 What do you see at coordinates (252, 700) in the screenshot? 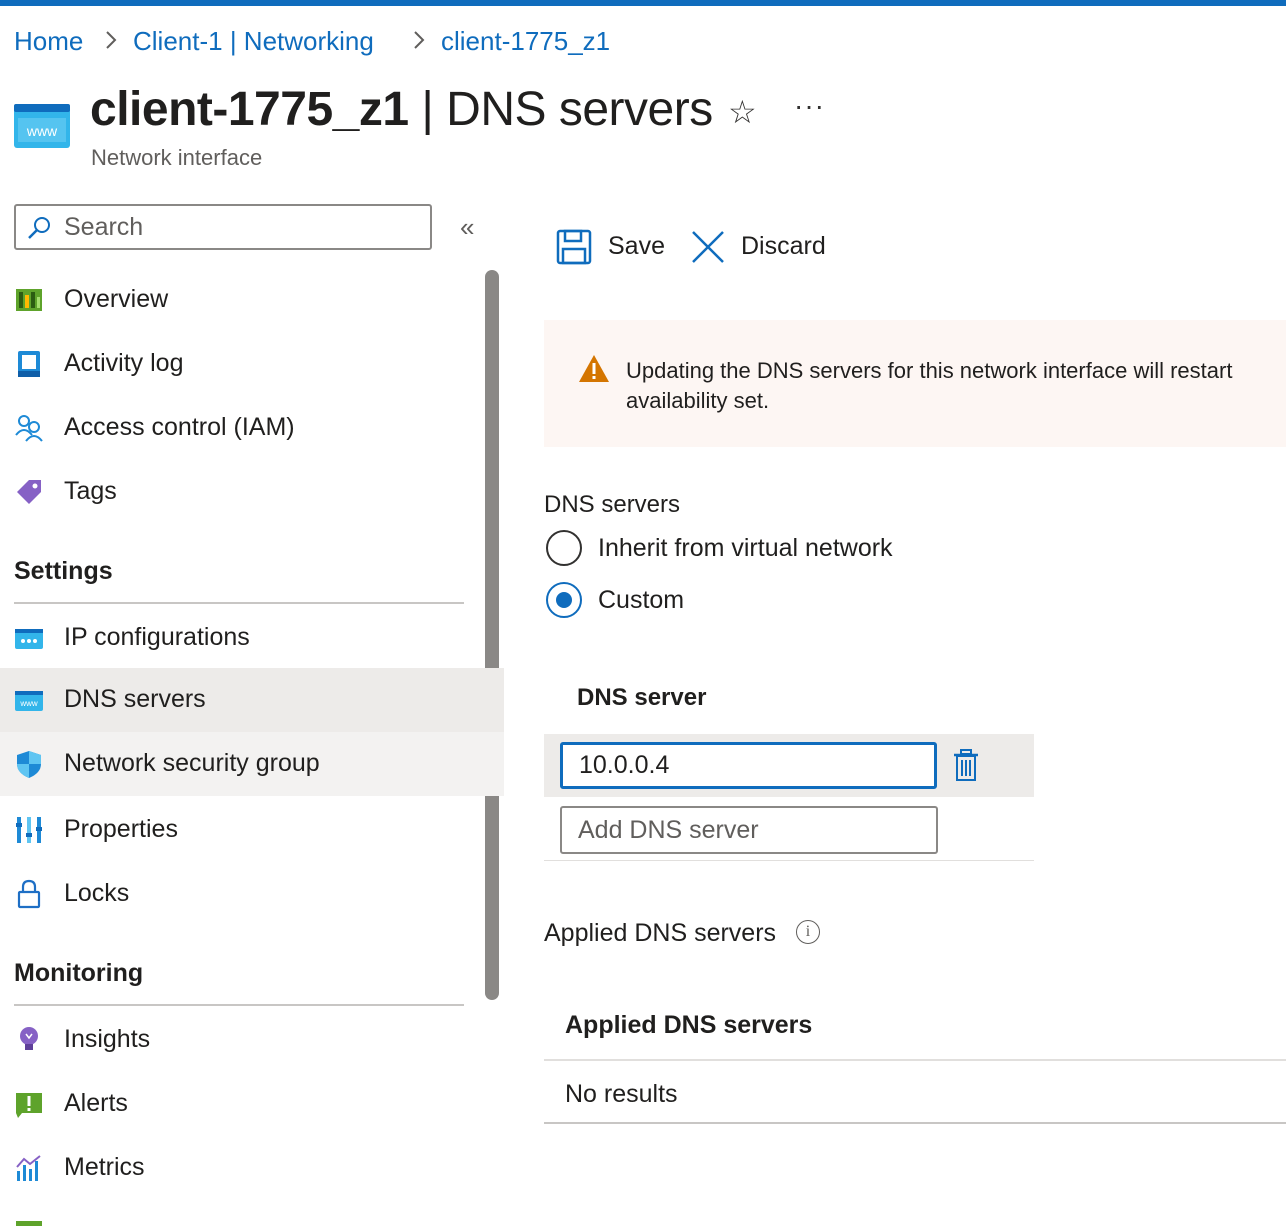
I see `sidebar-item-dns-servers: www DNS servers` at bounding box center [252, 700].